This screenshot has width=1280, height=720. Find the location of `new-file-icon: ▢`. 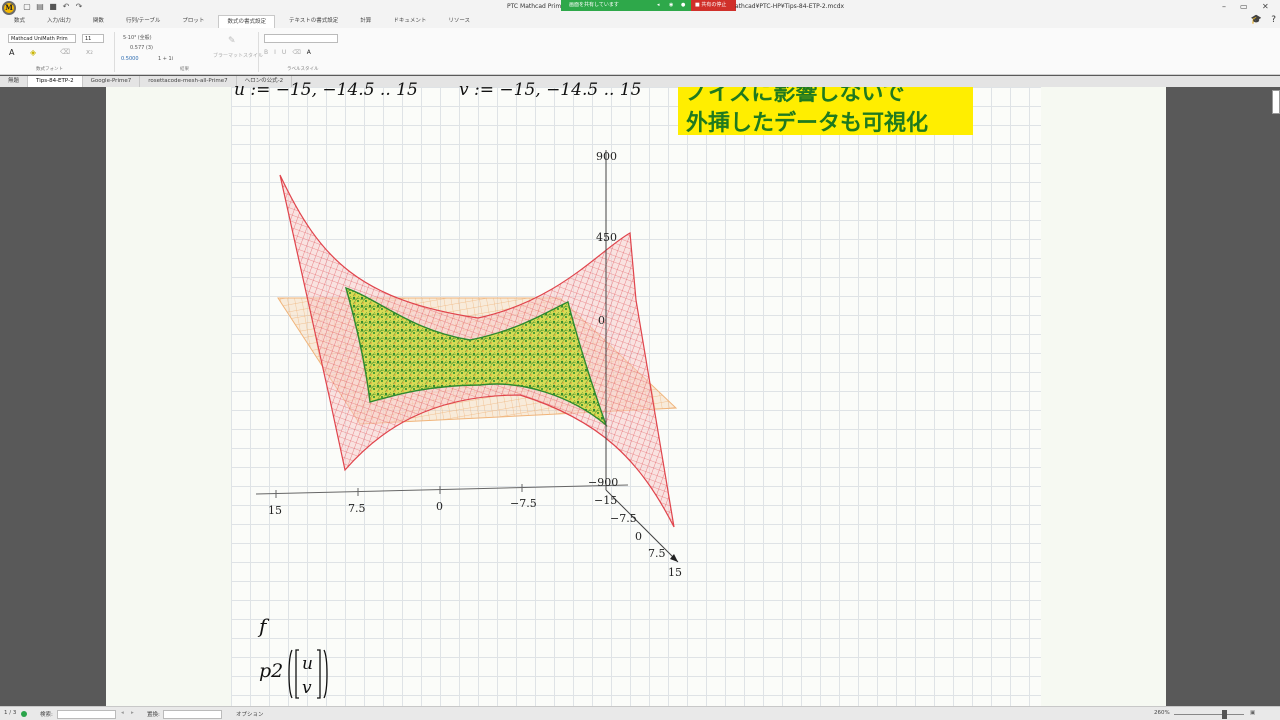

new-file-icon: ▢ is located at coordinates (27, 7).